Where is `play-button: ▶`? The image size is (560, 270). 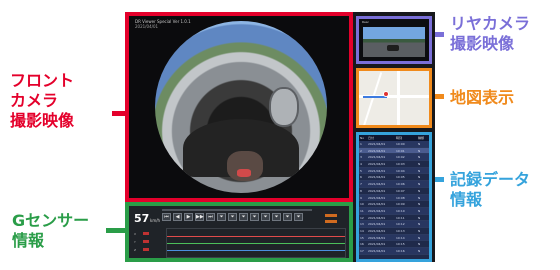 play-button: ▶ is located at coordinates (188, 217).